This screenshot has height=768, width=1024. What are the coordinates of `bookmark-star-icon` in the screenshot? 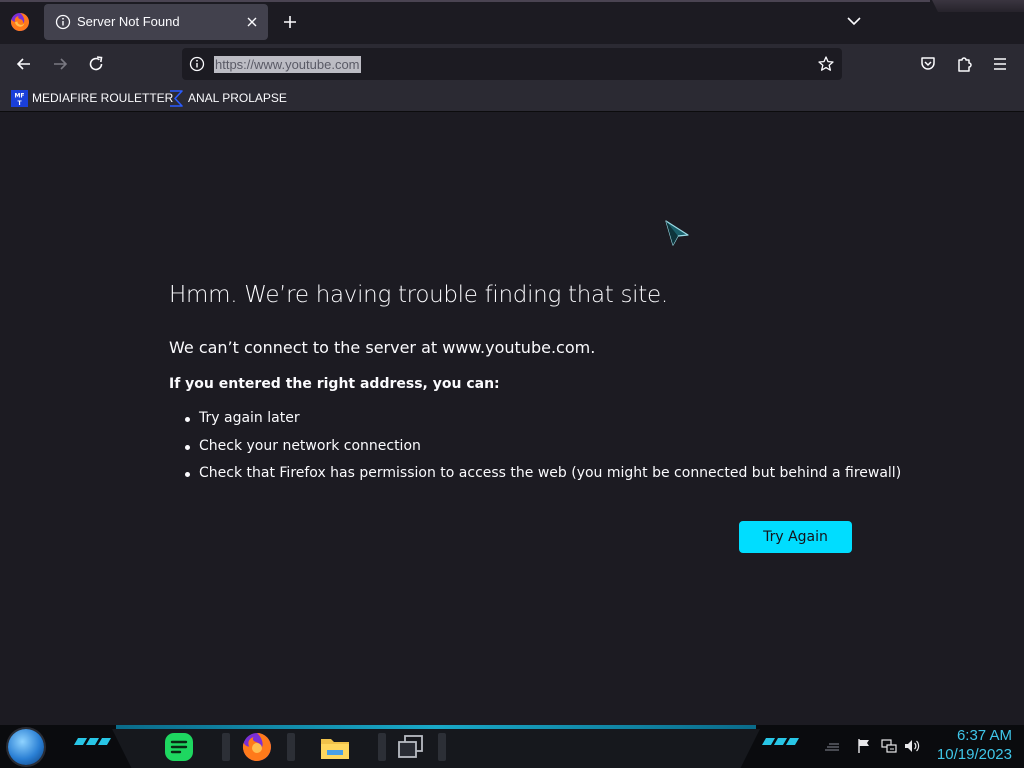 It's located at (826, 64).